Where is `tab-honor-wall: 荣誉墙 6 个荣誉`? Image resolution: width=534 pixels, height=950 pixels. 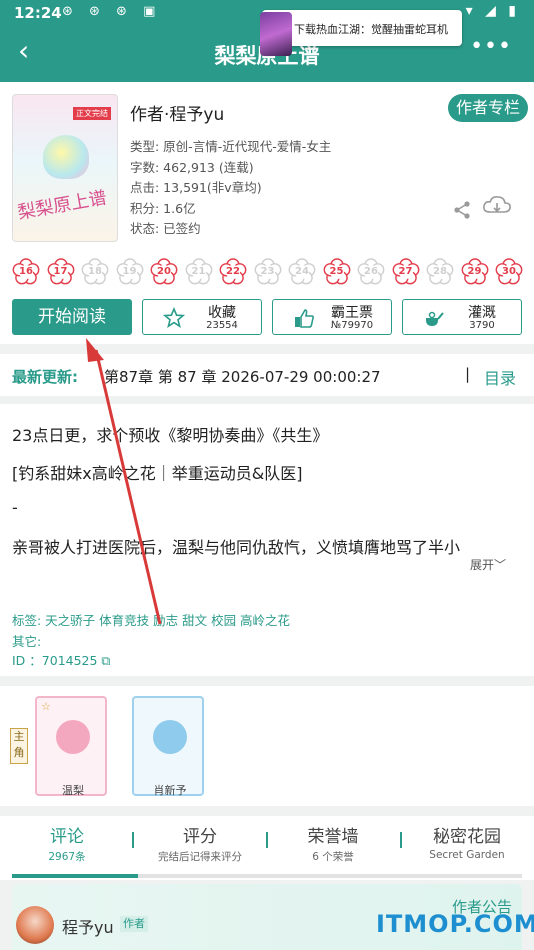
tab-honor-wall: 荣誉墙 6 个荣誉 is located at coordinates (333, 843).